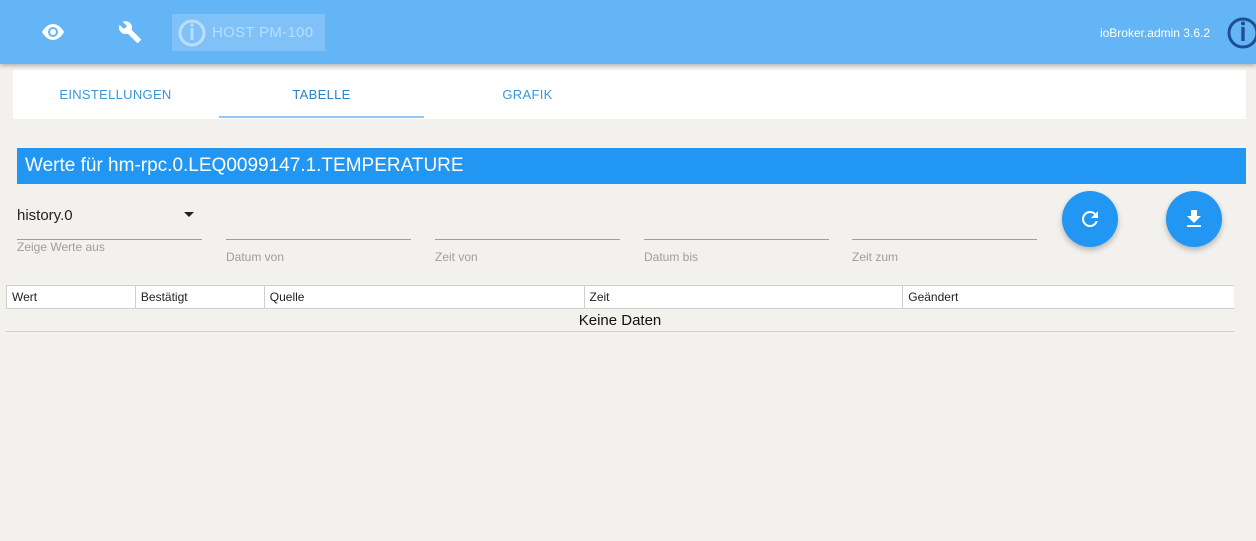  I want to click on tab-bar: EINSTELLUNGEN TABELLE GRAFIK, so click(629, 94).